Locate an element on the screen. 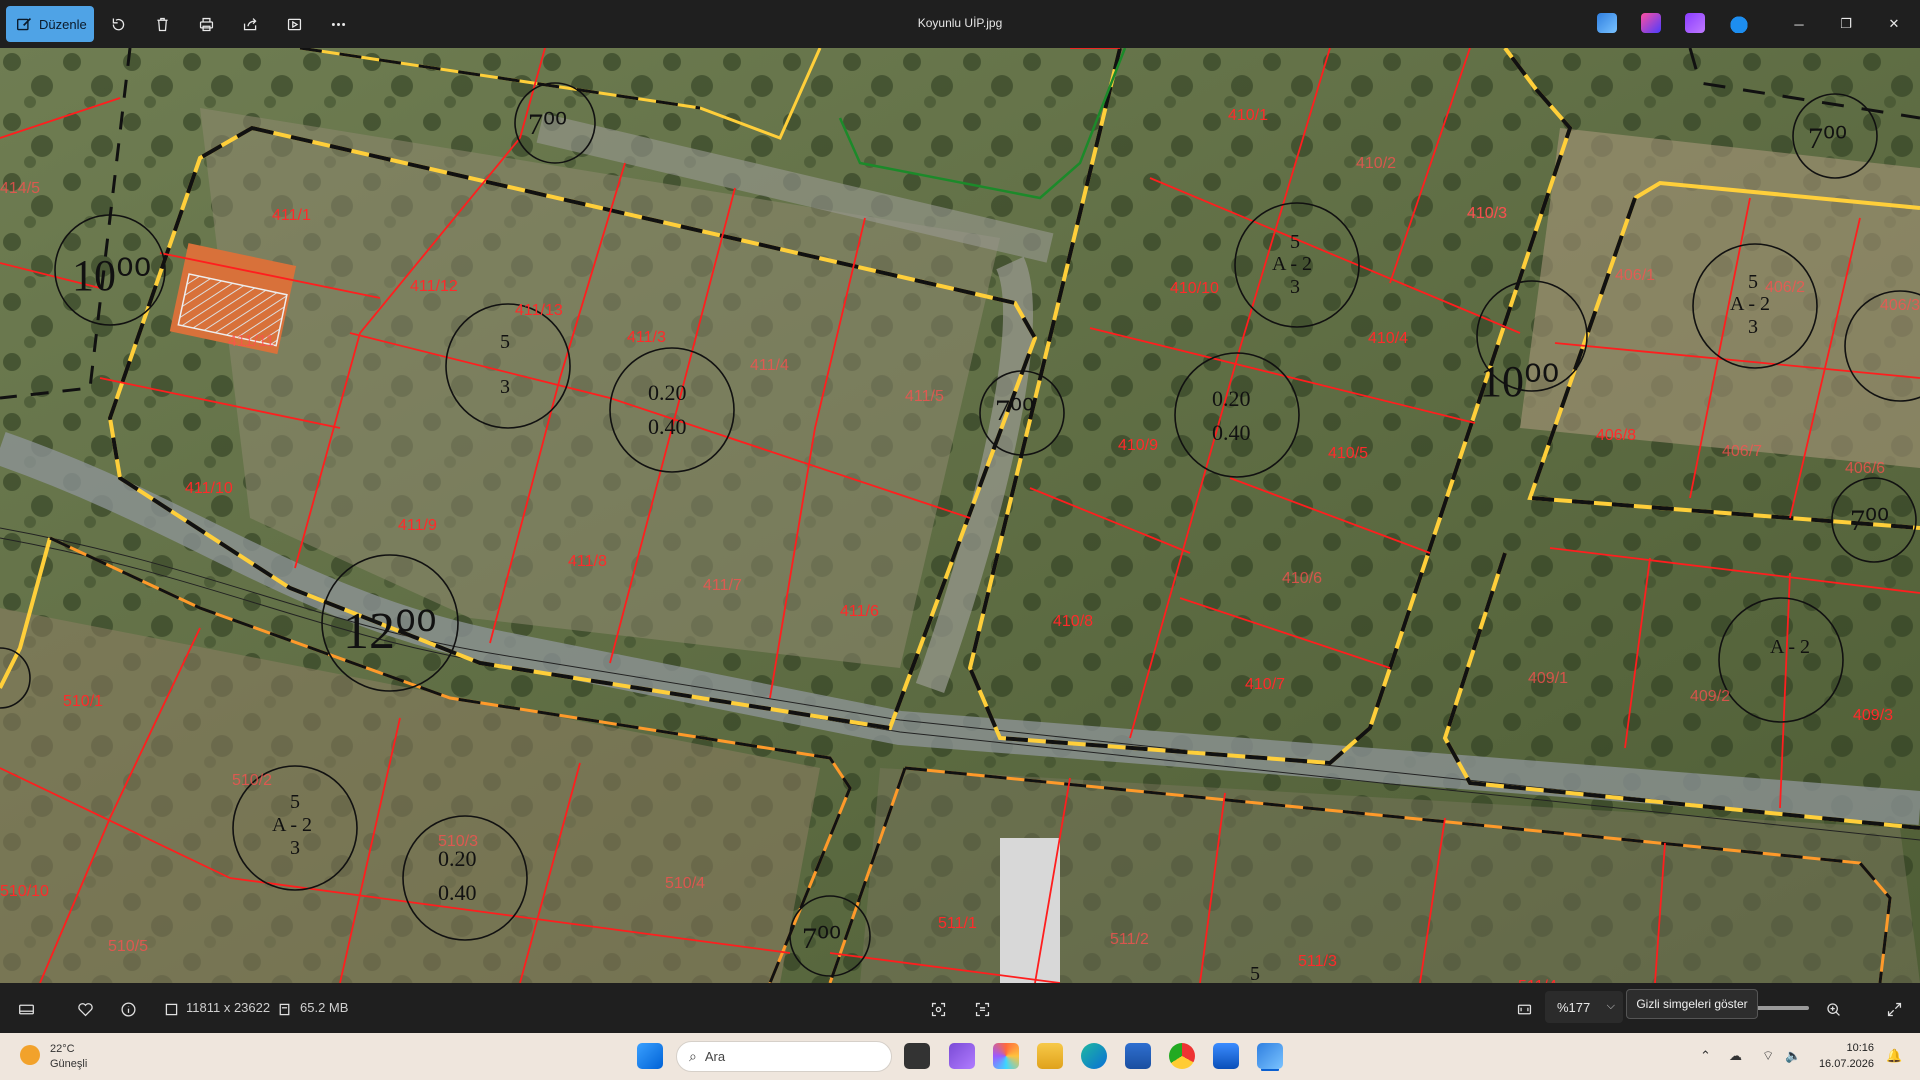 The width and height of the screenshot is (1920, 1080). volume-icon: 🔈 is located at coordinates (1793, 1056).